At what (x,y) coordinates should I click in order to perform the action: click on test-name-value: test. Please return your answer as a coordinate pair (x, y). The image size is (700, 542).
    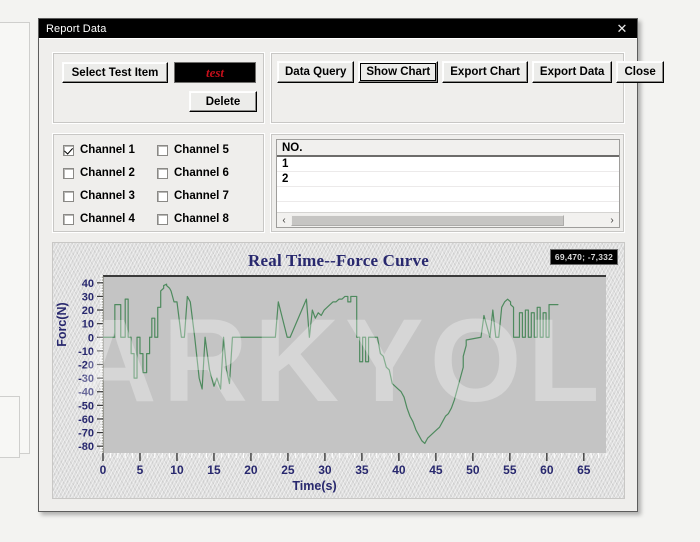
    Looking at the image, I should click on (215, 72).